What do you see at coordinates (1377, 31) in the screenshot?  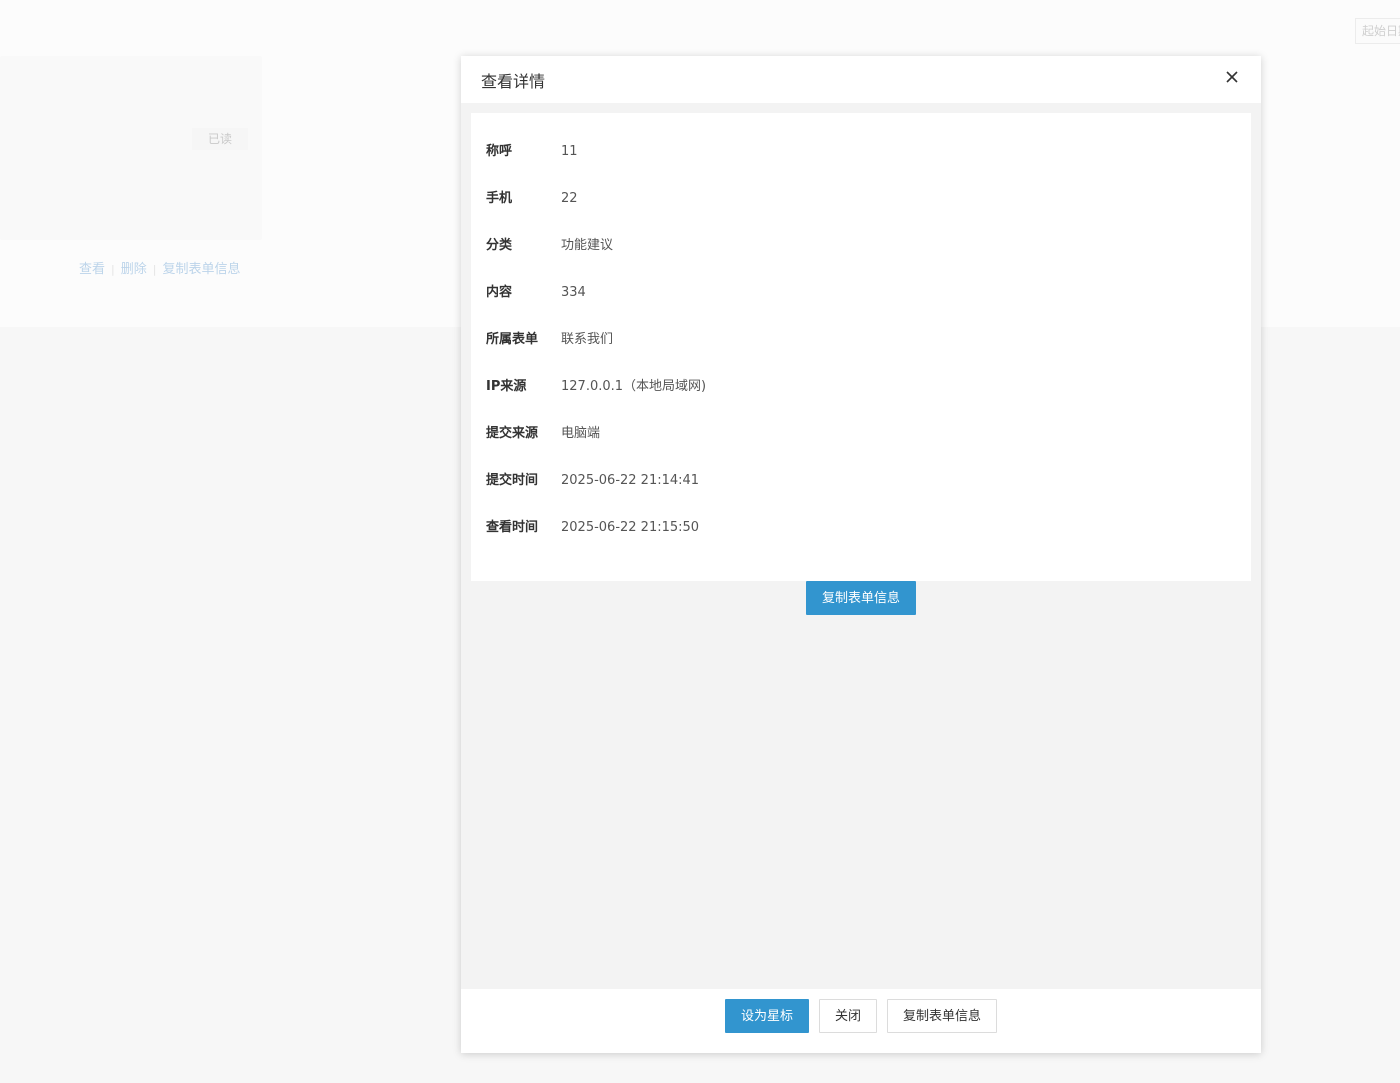 I see `start-date-input: 起始日期` at bounding box center [1377, 31].